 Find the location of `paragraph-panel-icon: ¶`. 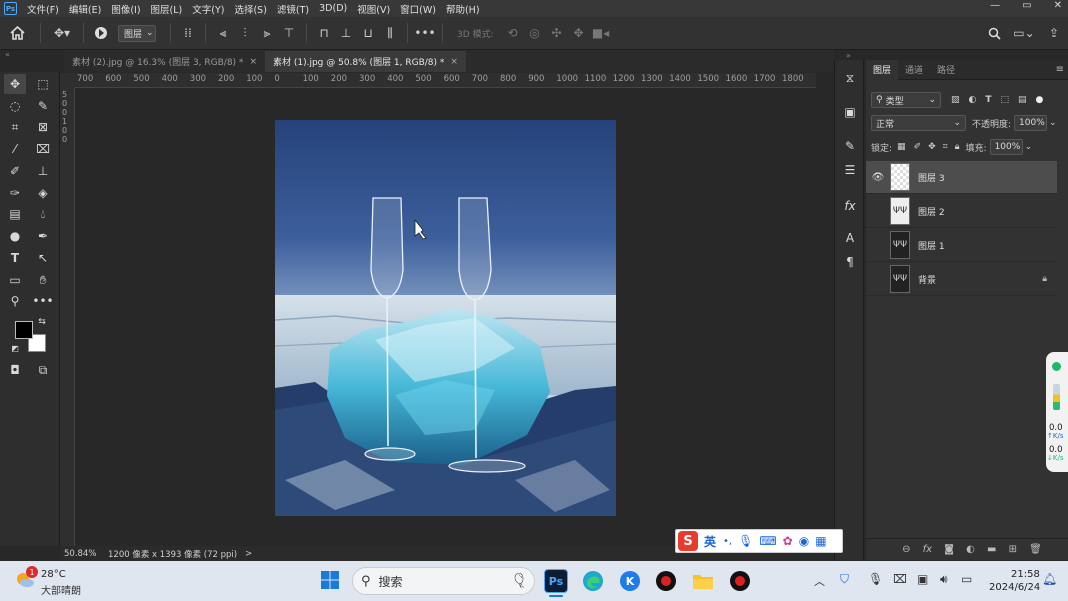

paragraph-panel-icon: ¶ is located at coordinates (850, 262).